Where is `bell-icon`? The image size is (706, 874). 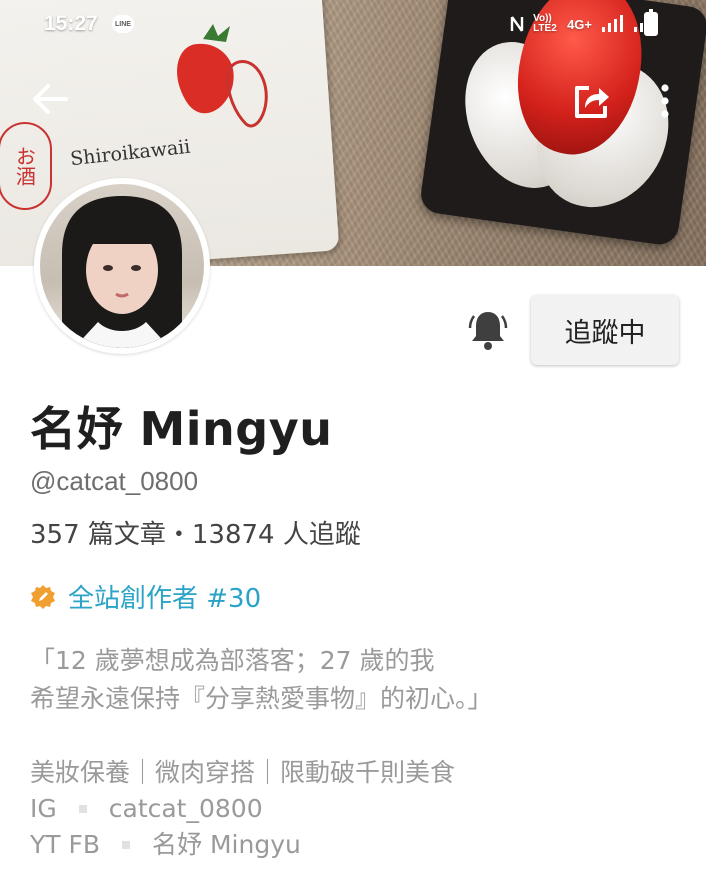 bell-icon is located at coordinates (488, 331).